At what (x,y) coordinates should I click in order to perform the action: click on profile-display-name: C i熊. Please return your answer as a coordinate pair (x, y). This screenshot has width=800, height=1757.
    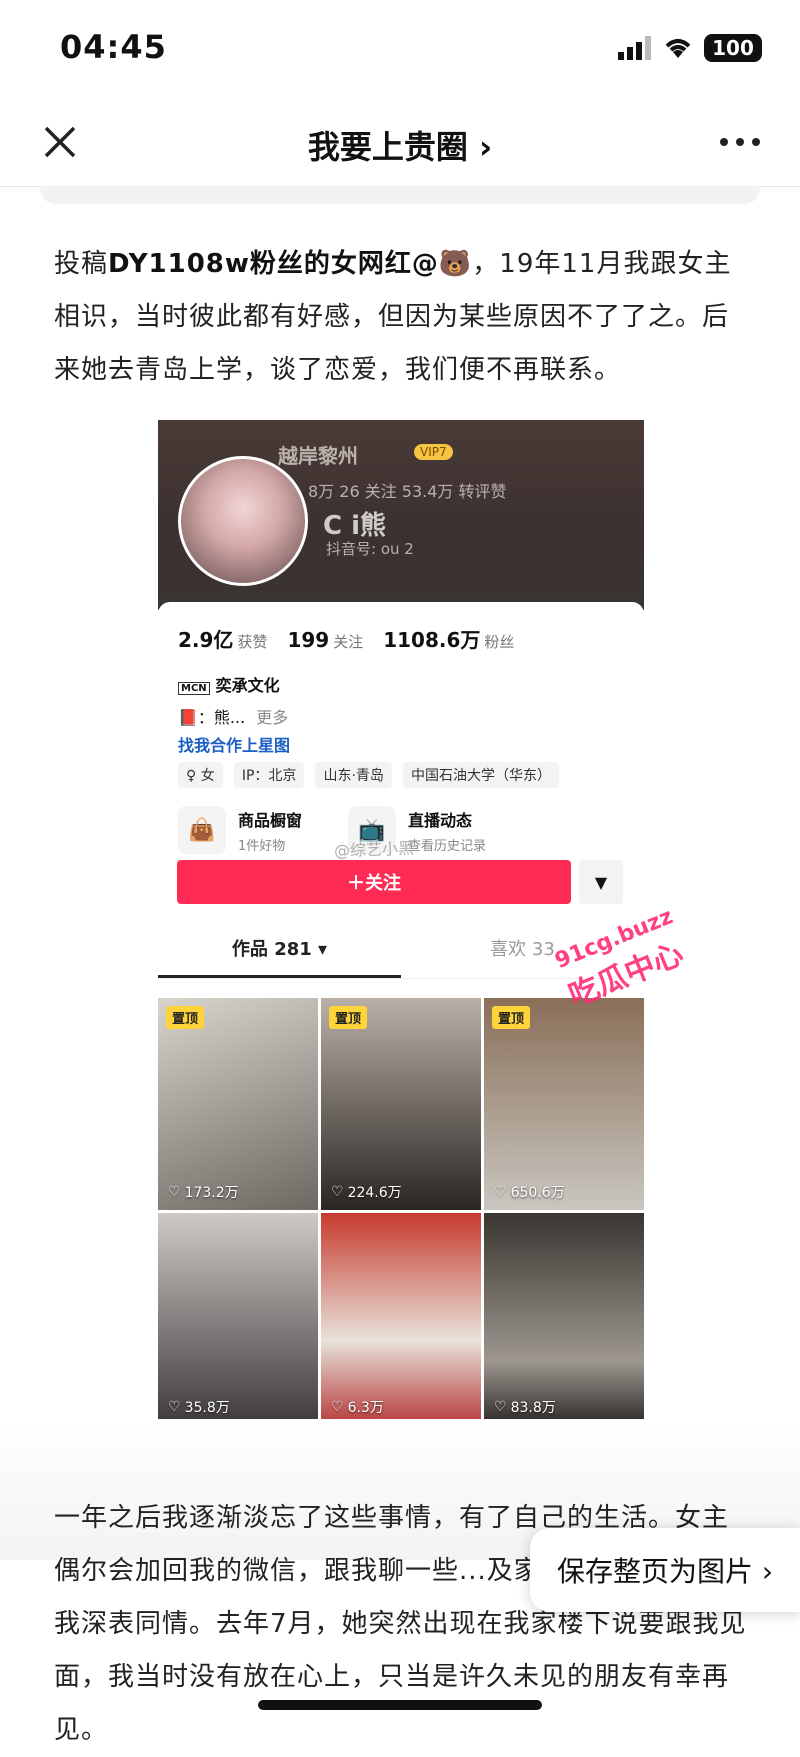
    Looking at the image, I should click on (355, 526).